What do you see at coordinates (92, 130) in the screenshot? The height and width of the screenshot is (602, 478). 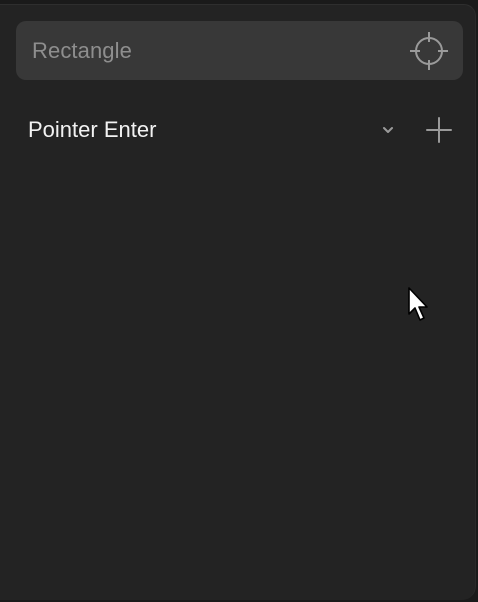 I see `event-trigger-label: Pointer Enter` at bounding box center [92, 130].